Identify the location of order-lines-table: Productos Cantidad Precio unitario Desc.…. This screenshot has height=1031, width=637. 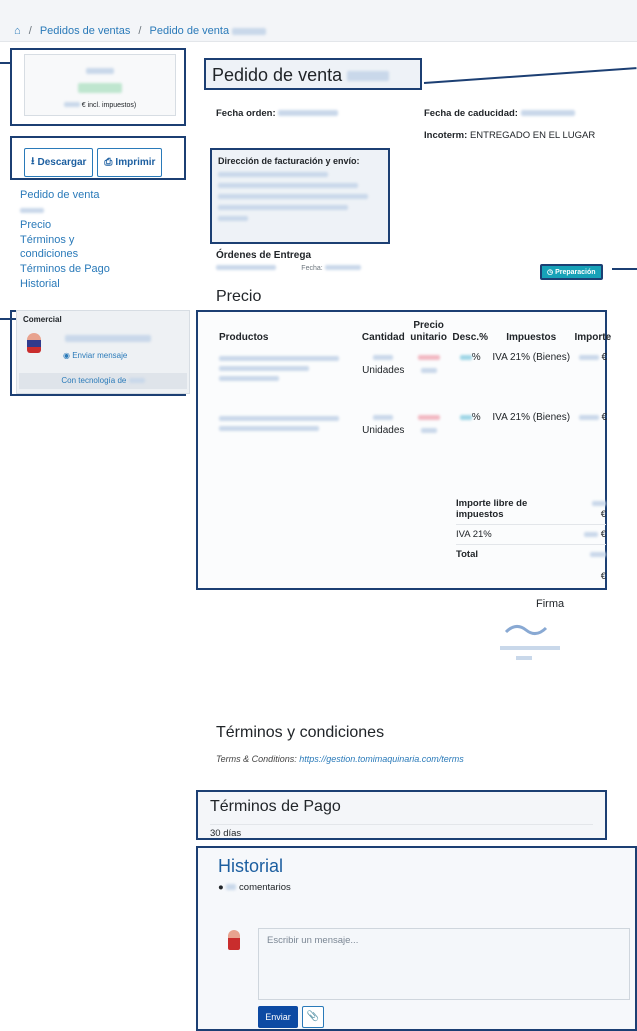
(415, 390).